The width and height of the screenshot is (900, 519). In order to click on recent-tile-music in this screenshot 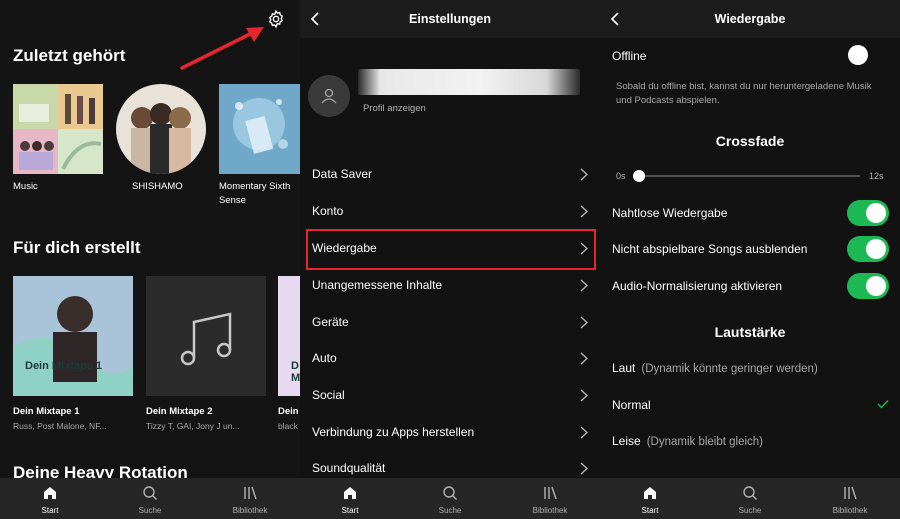, I will do `click(58, 129)`.